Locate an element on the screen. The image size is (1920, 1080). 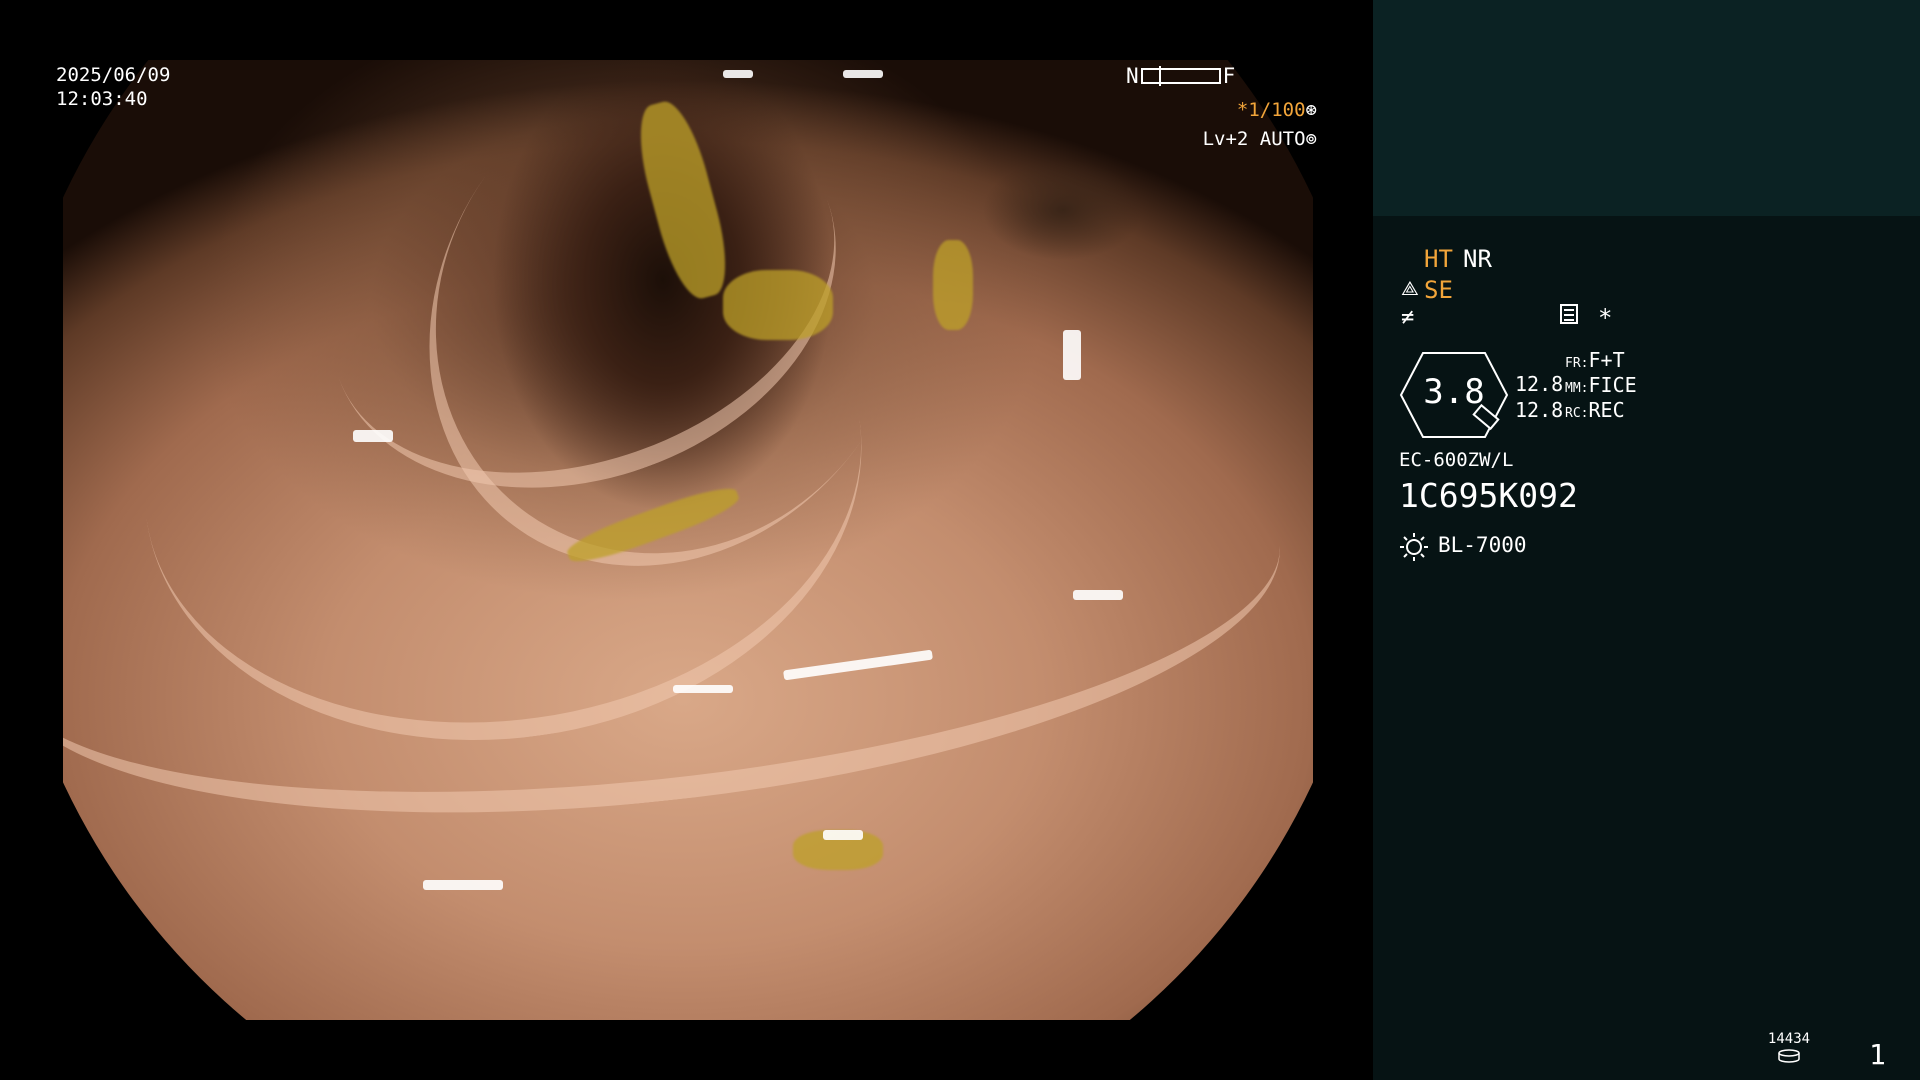
focus-bar is located at coordinates (1180, 76).